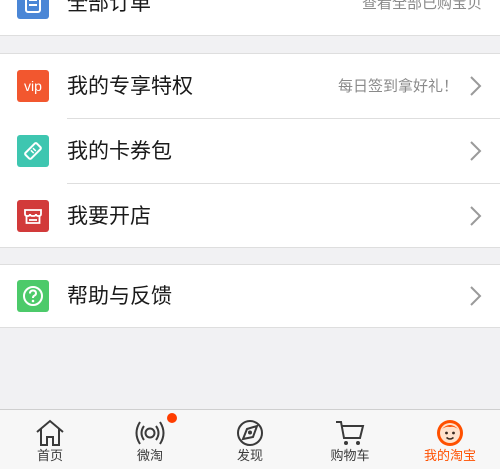 This screenshot has width=500, height=469. What do you see at coordinates (350, 456) in the screenshot?
I see `tab-label: 购物车` at bounding box center [350, 456].